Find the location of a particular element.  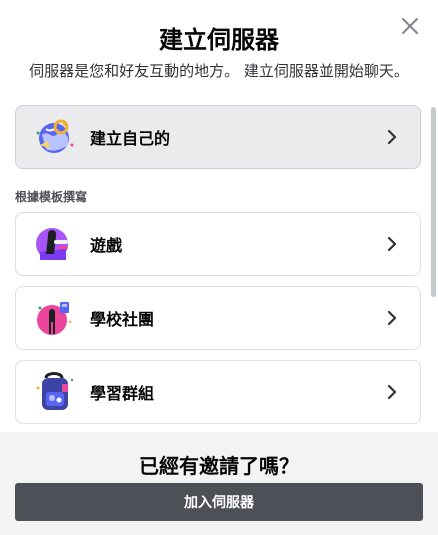

modal-subtitle: 伺服器是您和好友互動的地方。 建立伺服器並開始聊天。 is located at coordinates (219, 71).